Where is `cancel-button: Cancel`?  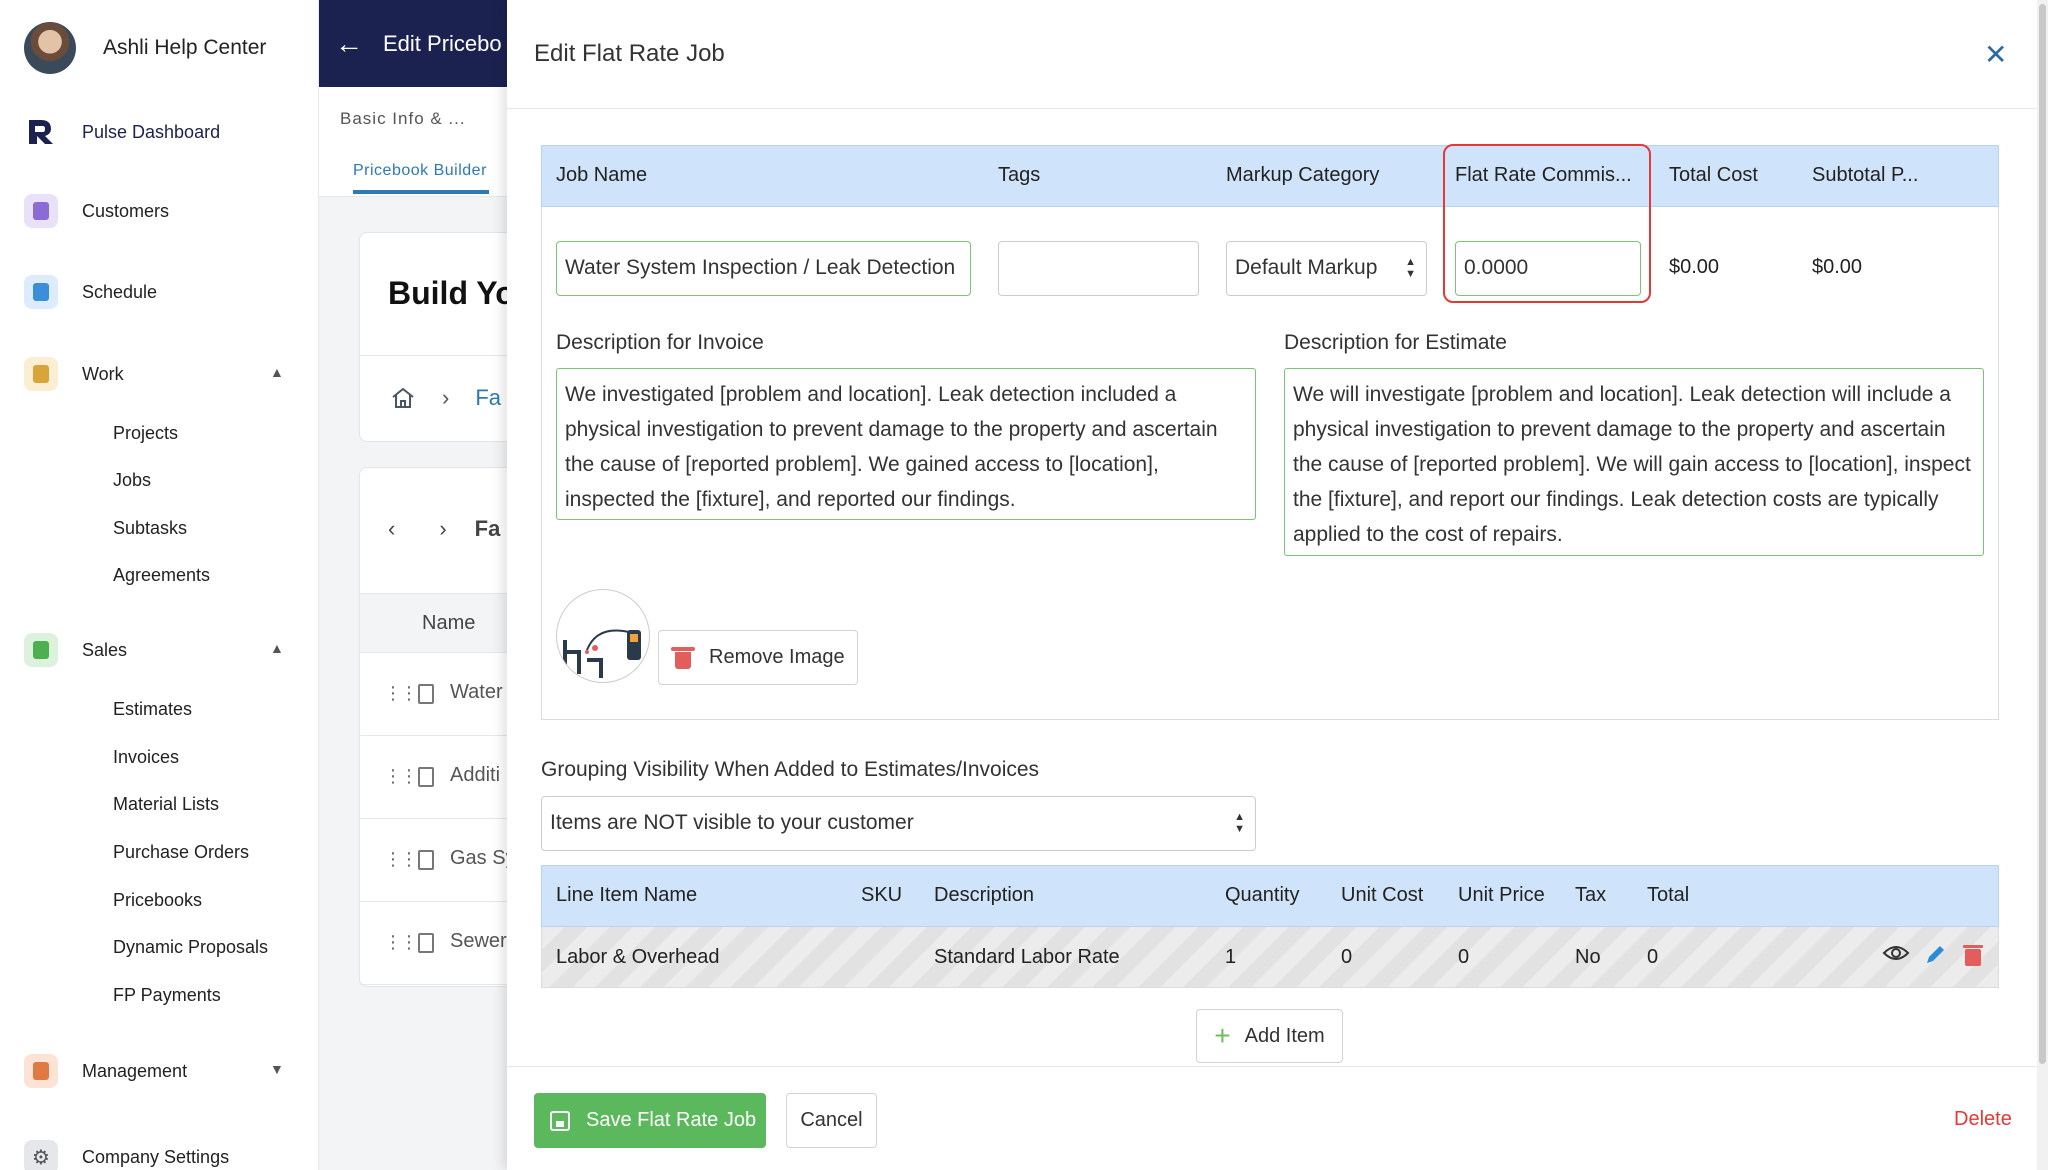
cancel-button: Cancel is located at coordinates (831, 1120).